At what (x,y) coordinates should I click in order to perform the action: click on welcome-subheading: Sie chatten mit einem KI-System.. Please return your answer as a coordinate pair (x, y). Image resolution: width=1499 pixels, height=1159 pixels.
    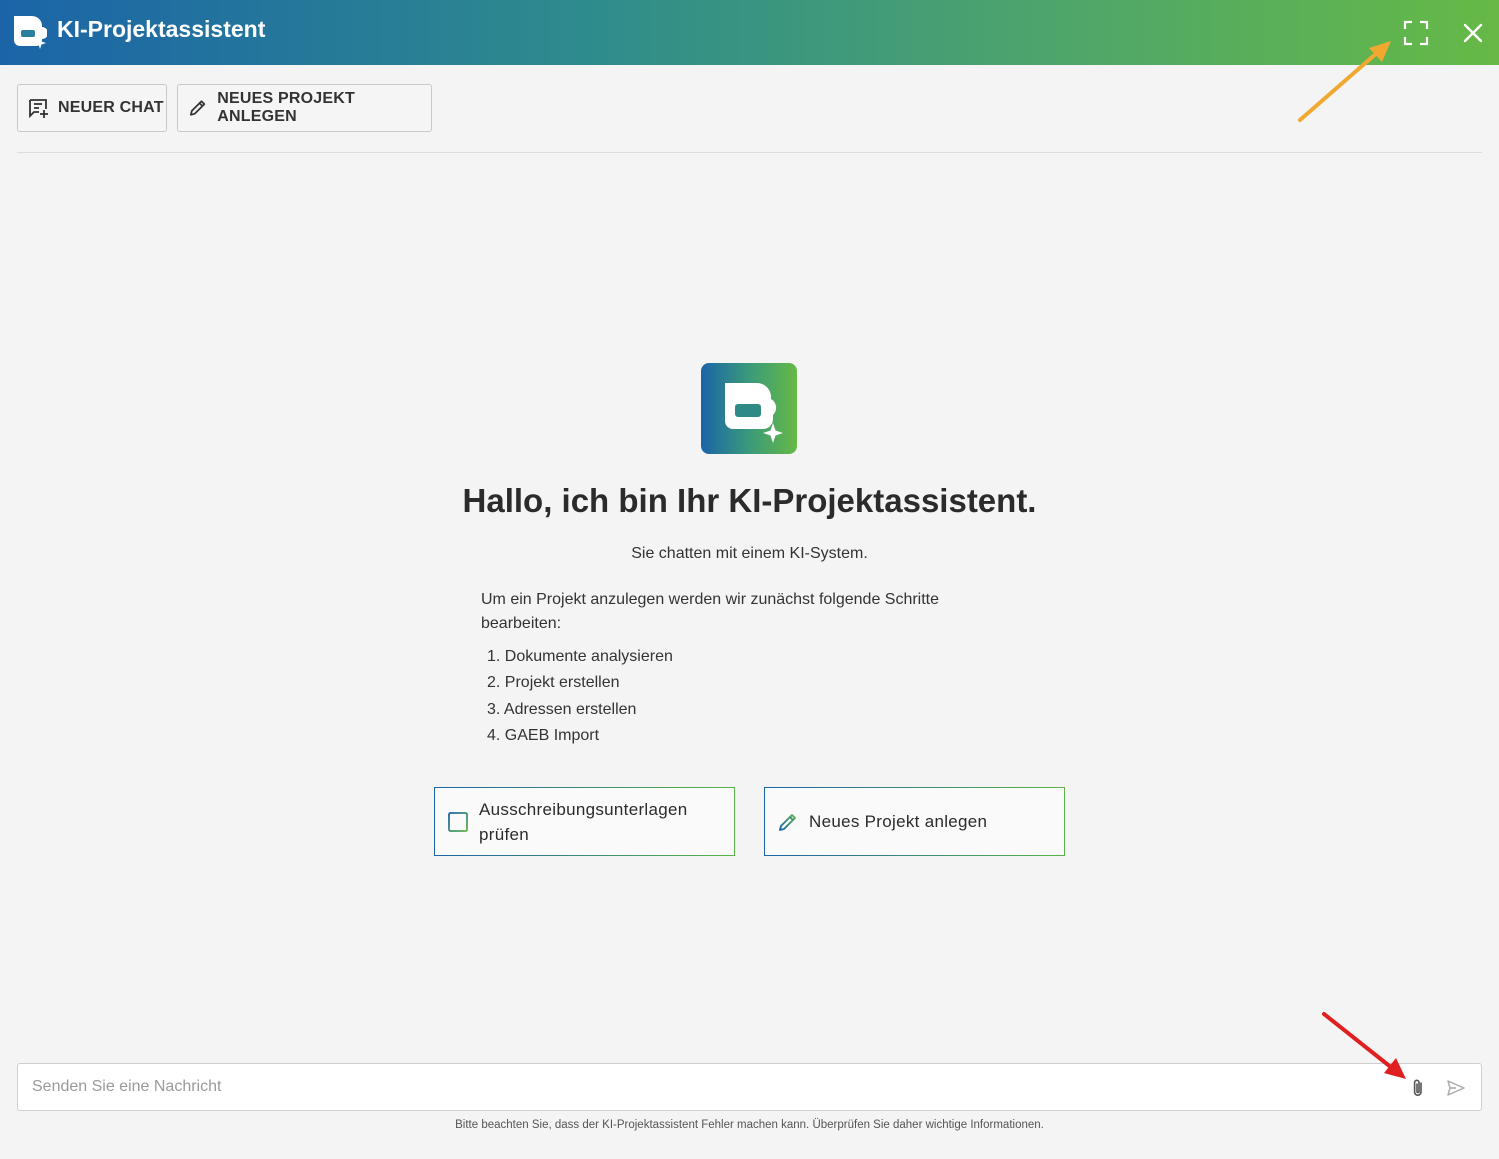
    Looking at the image, I should click on (749, 553).